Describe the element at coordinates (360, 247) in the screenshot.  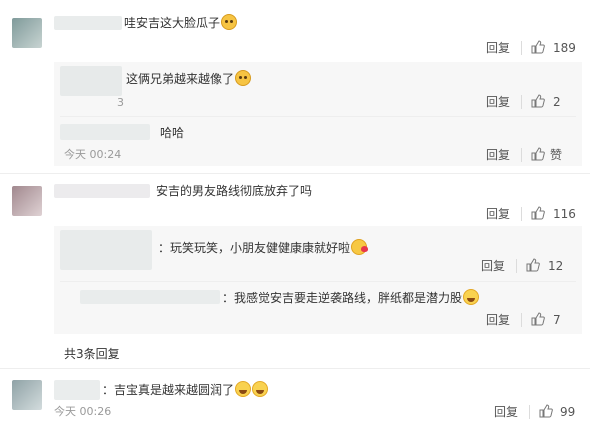
I see `kiss-emoji` at that location.